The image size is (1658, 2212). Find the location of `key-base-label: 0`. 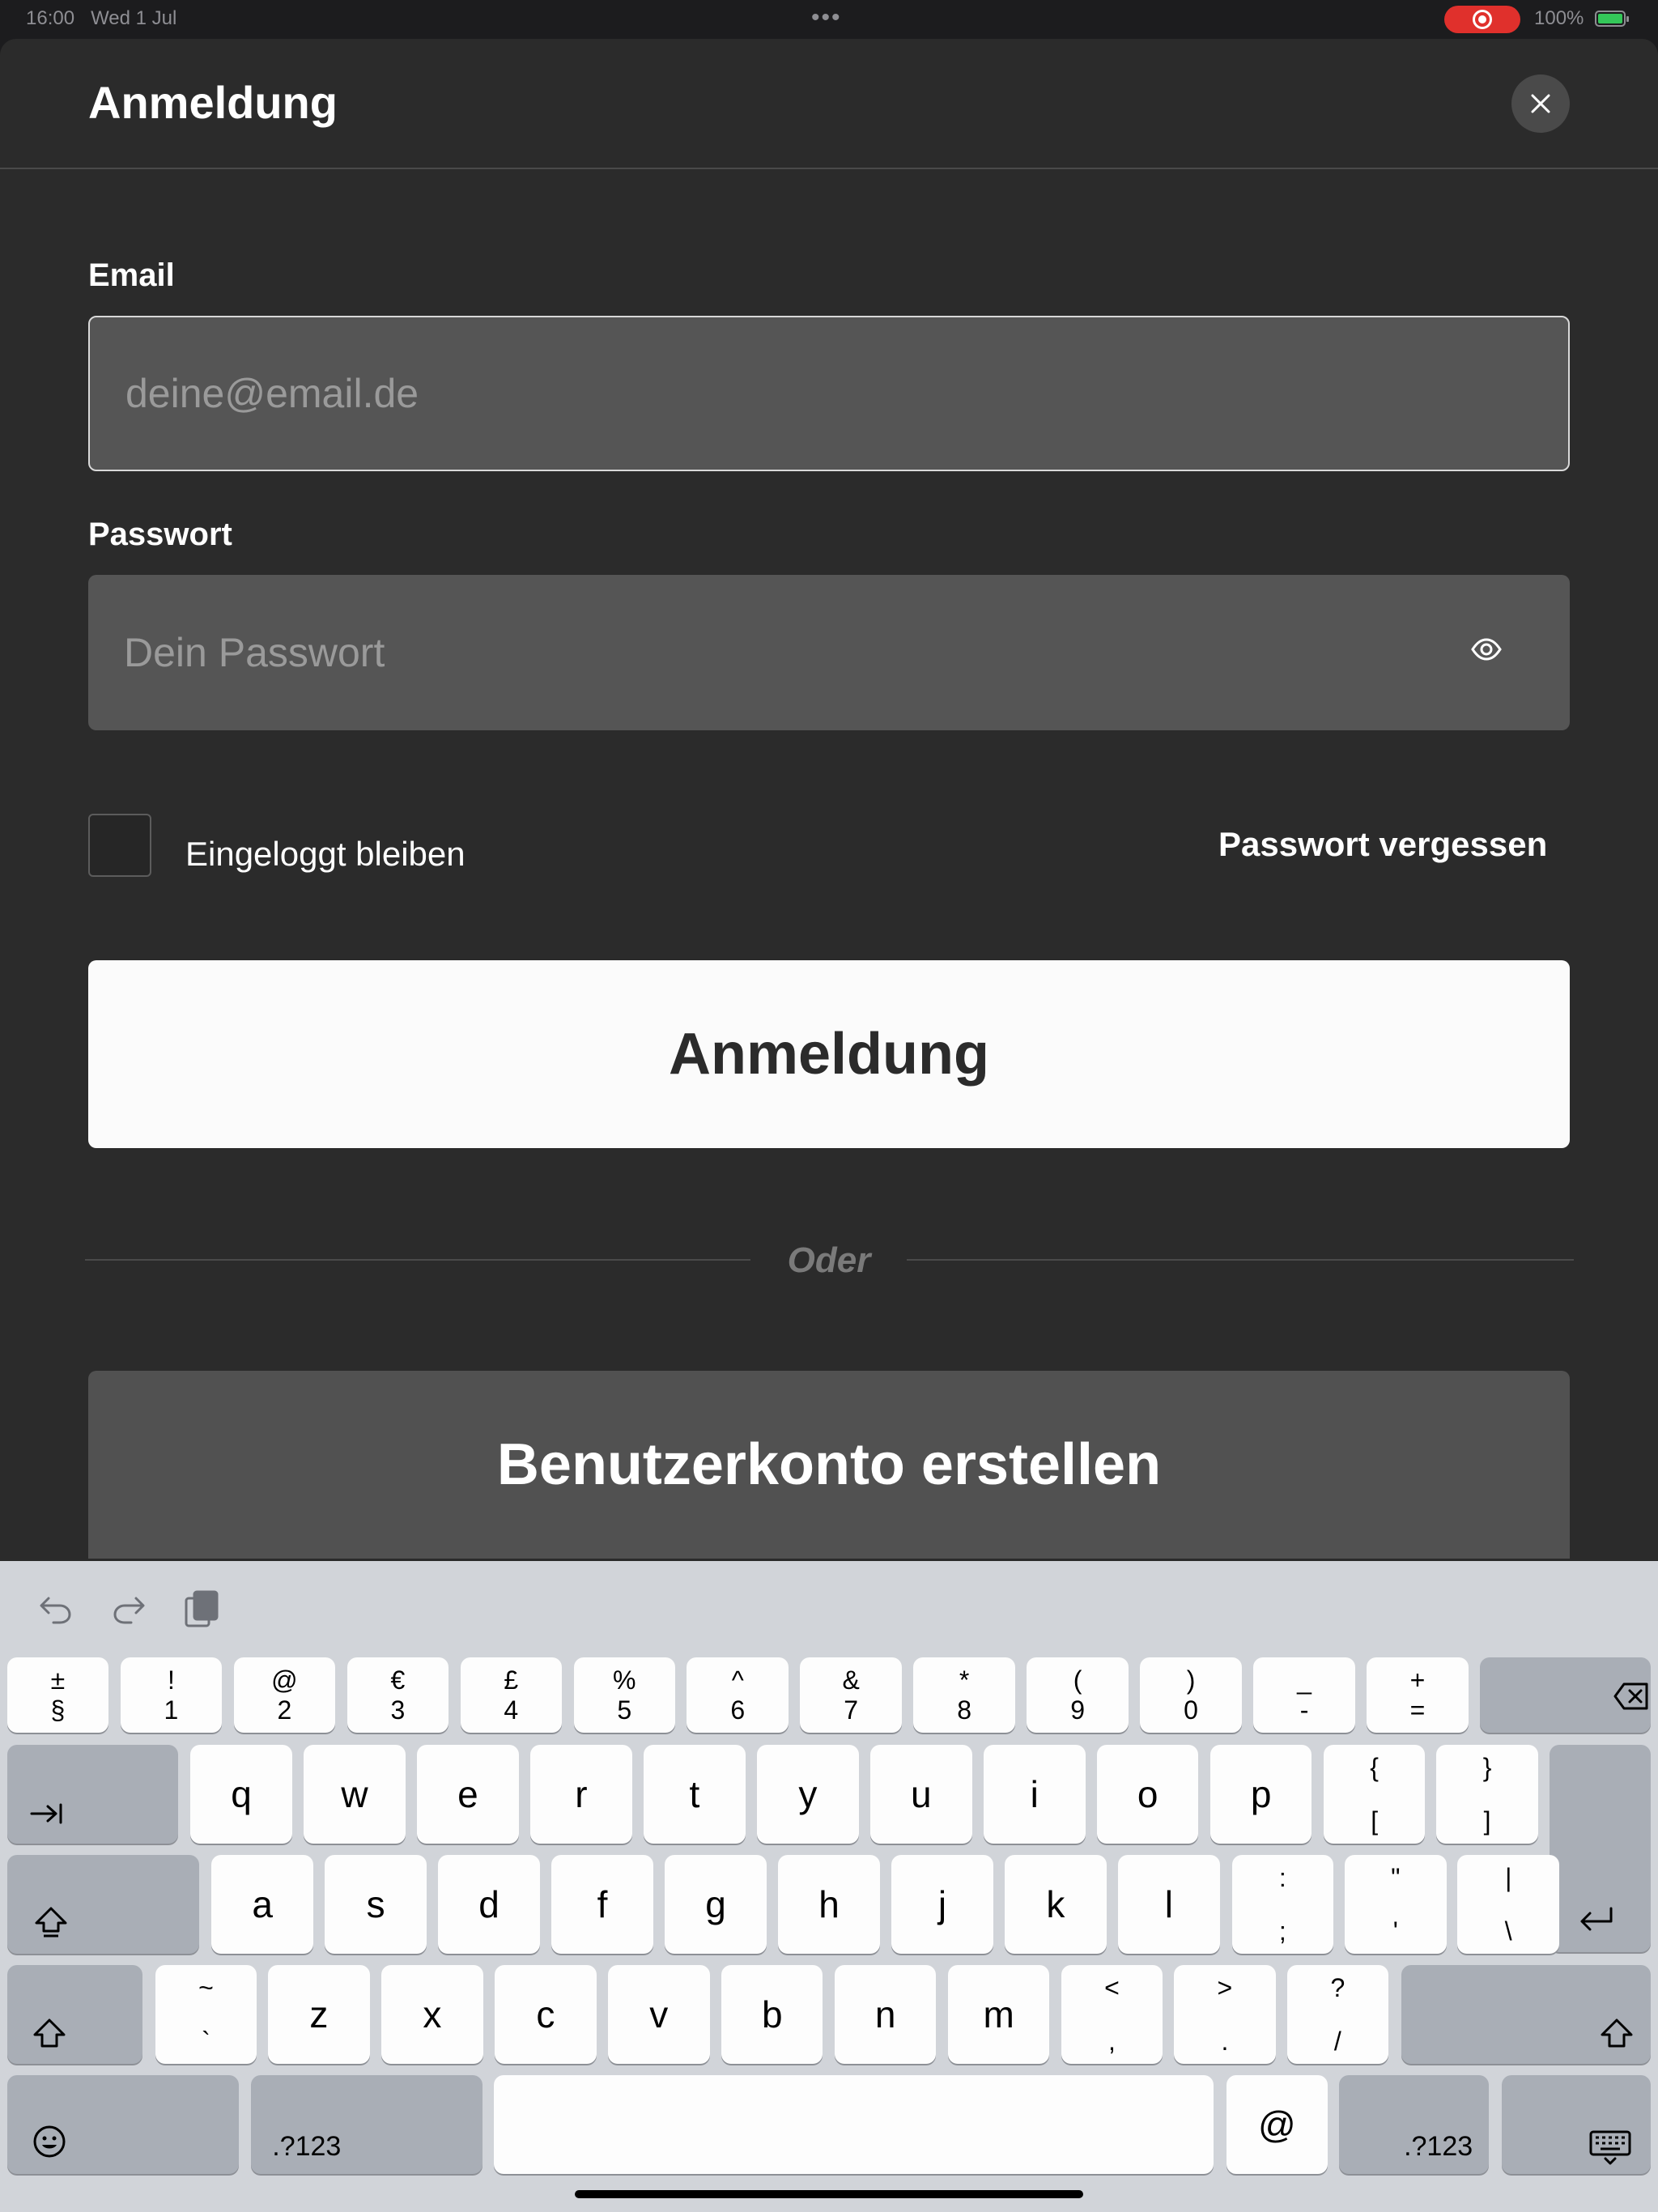

key-base-label: 0 is located at coordinates (1191, 1710).